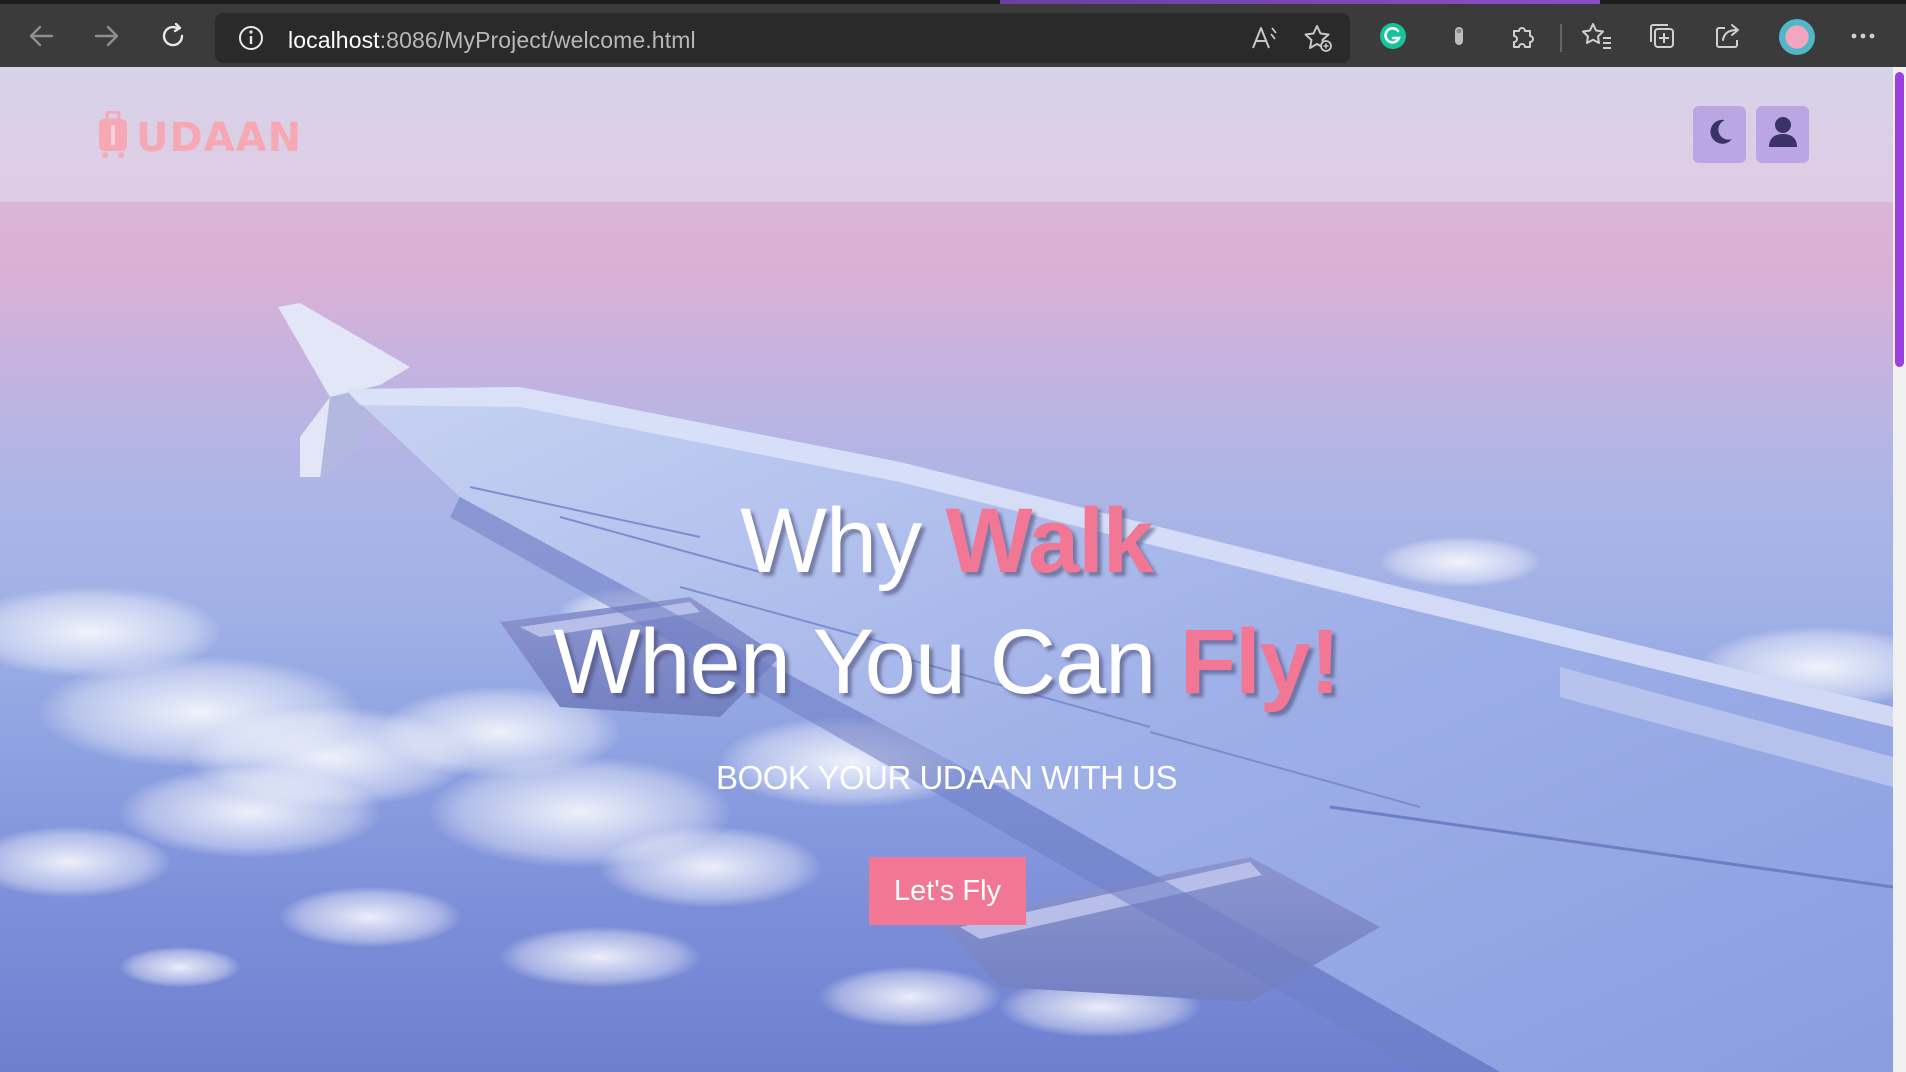  What do you see at coordinates (334, 40) in the screenshot?
I see `url-host: localhost` at bounding box center [334, 40].